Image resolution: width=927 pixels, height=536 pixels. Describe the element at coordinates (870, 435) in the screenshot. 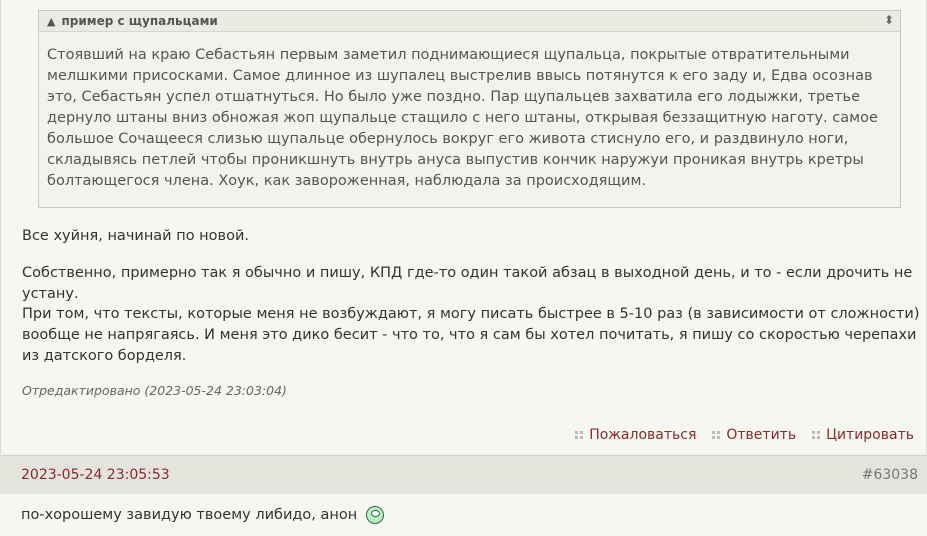

I see `quote-label: Цитировать` at that location.